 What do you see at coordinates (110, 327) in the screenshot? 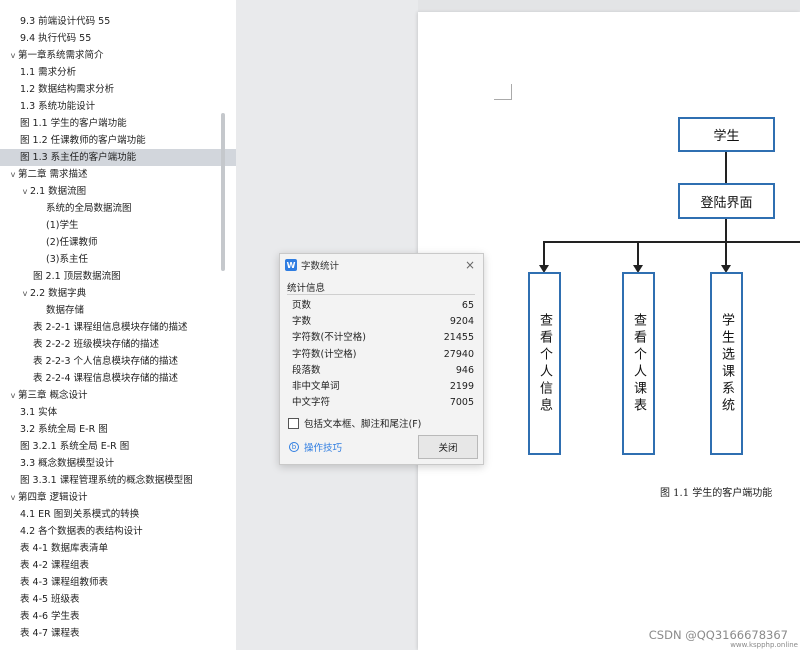
I see `outline-item-label: 表 2-2-1 课程组信息模块存储的描述` at bounding box center [110, 327].